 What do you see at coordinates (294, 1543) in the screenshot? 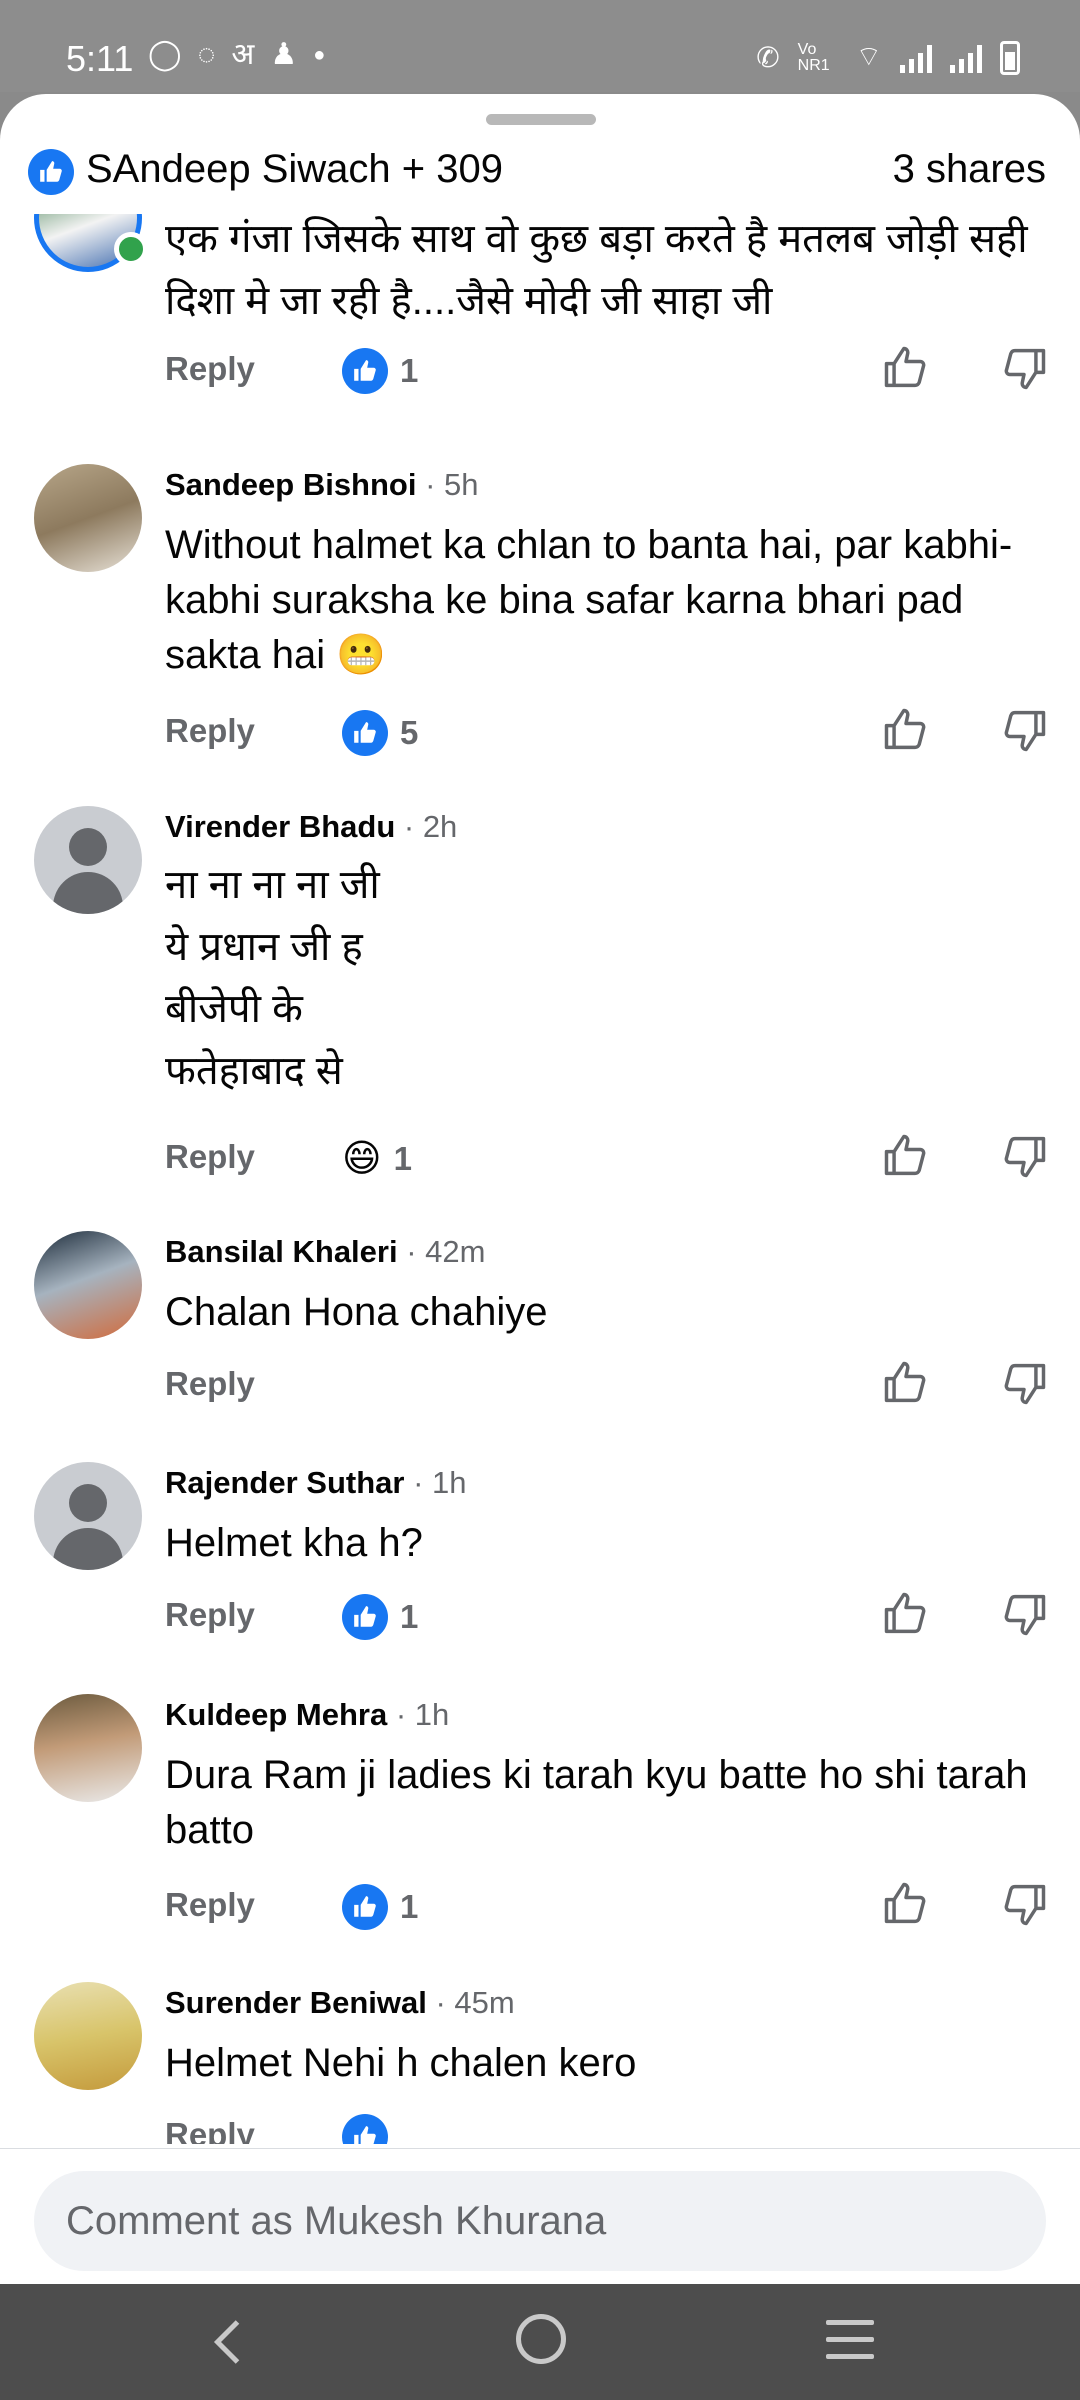
I see `comment-text: Helmet kha h?` at bounding box center [294, 1543].